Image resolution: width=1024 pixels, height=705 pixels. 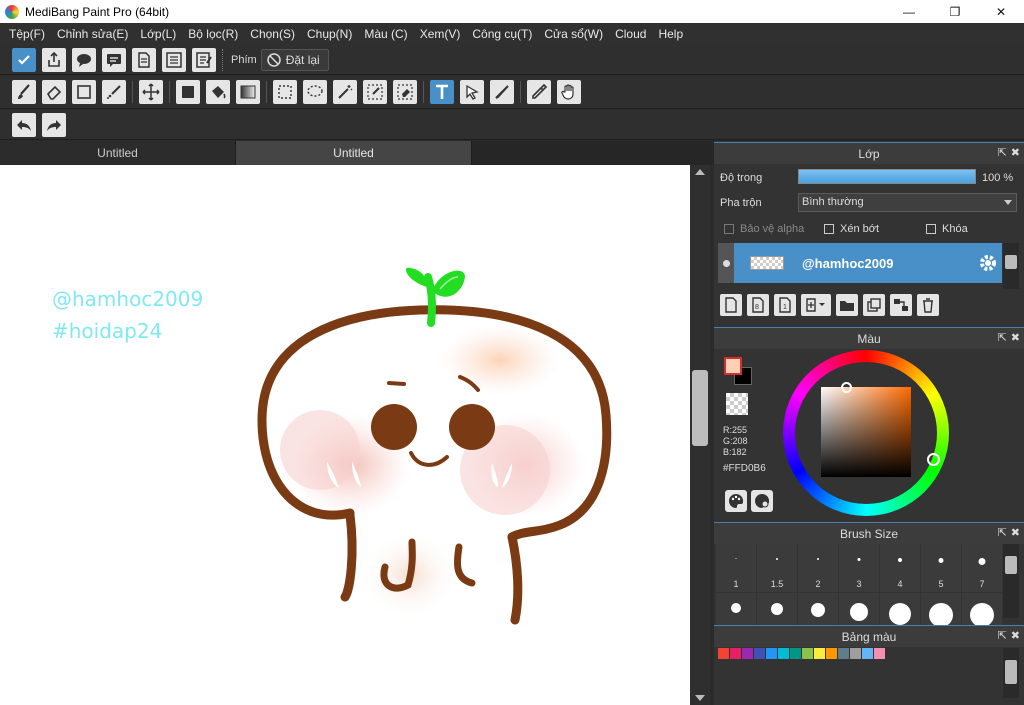 What do you see at coordinates (988, 263) in the screenshot?
I see `gear-icon` at bounding box center [988, 263].